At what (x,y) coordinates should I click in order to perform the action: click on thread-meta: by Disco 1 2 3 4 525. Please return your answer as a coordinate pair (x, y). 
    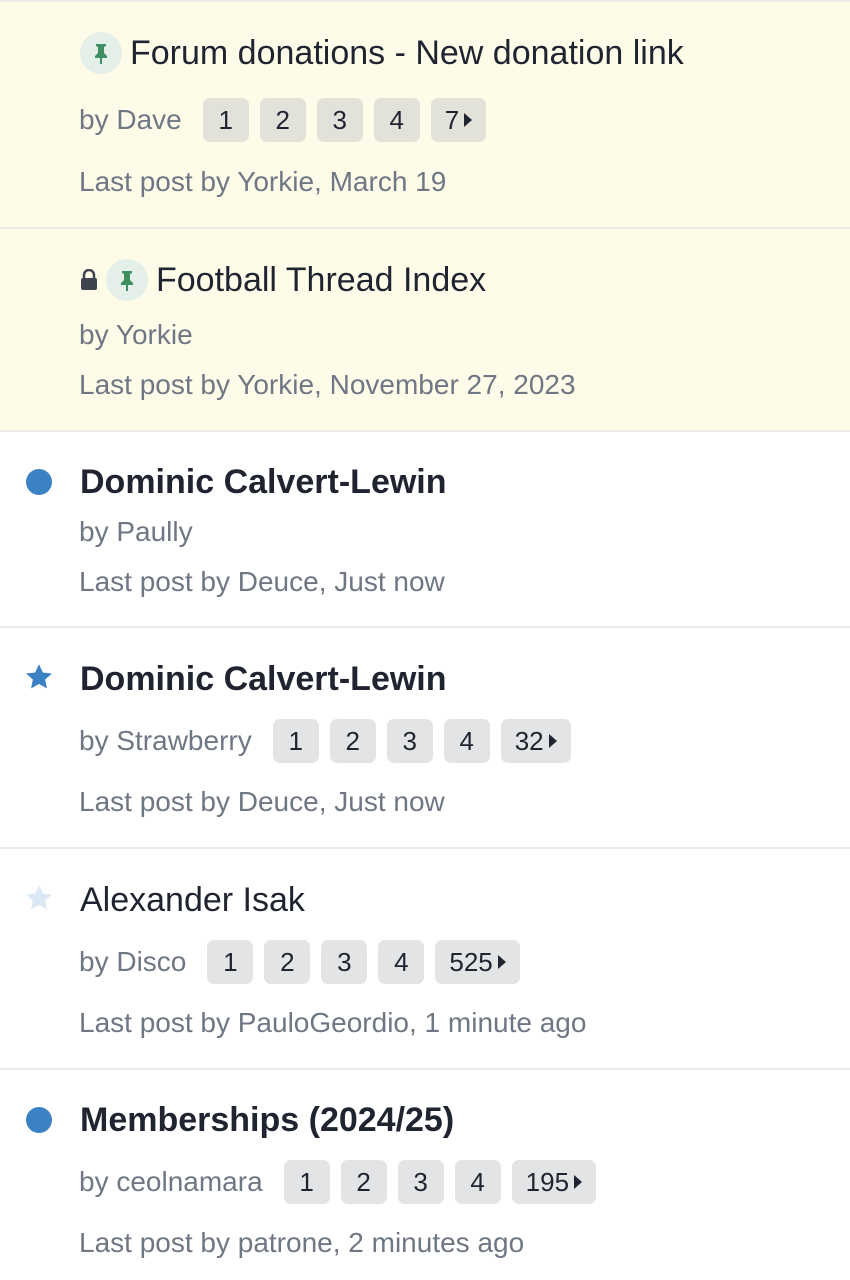
    Looking at the image, I should click on (454, 962).